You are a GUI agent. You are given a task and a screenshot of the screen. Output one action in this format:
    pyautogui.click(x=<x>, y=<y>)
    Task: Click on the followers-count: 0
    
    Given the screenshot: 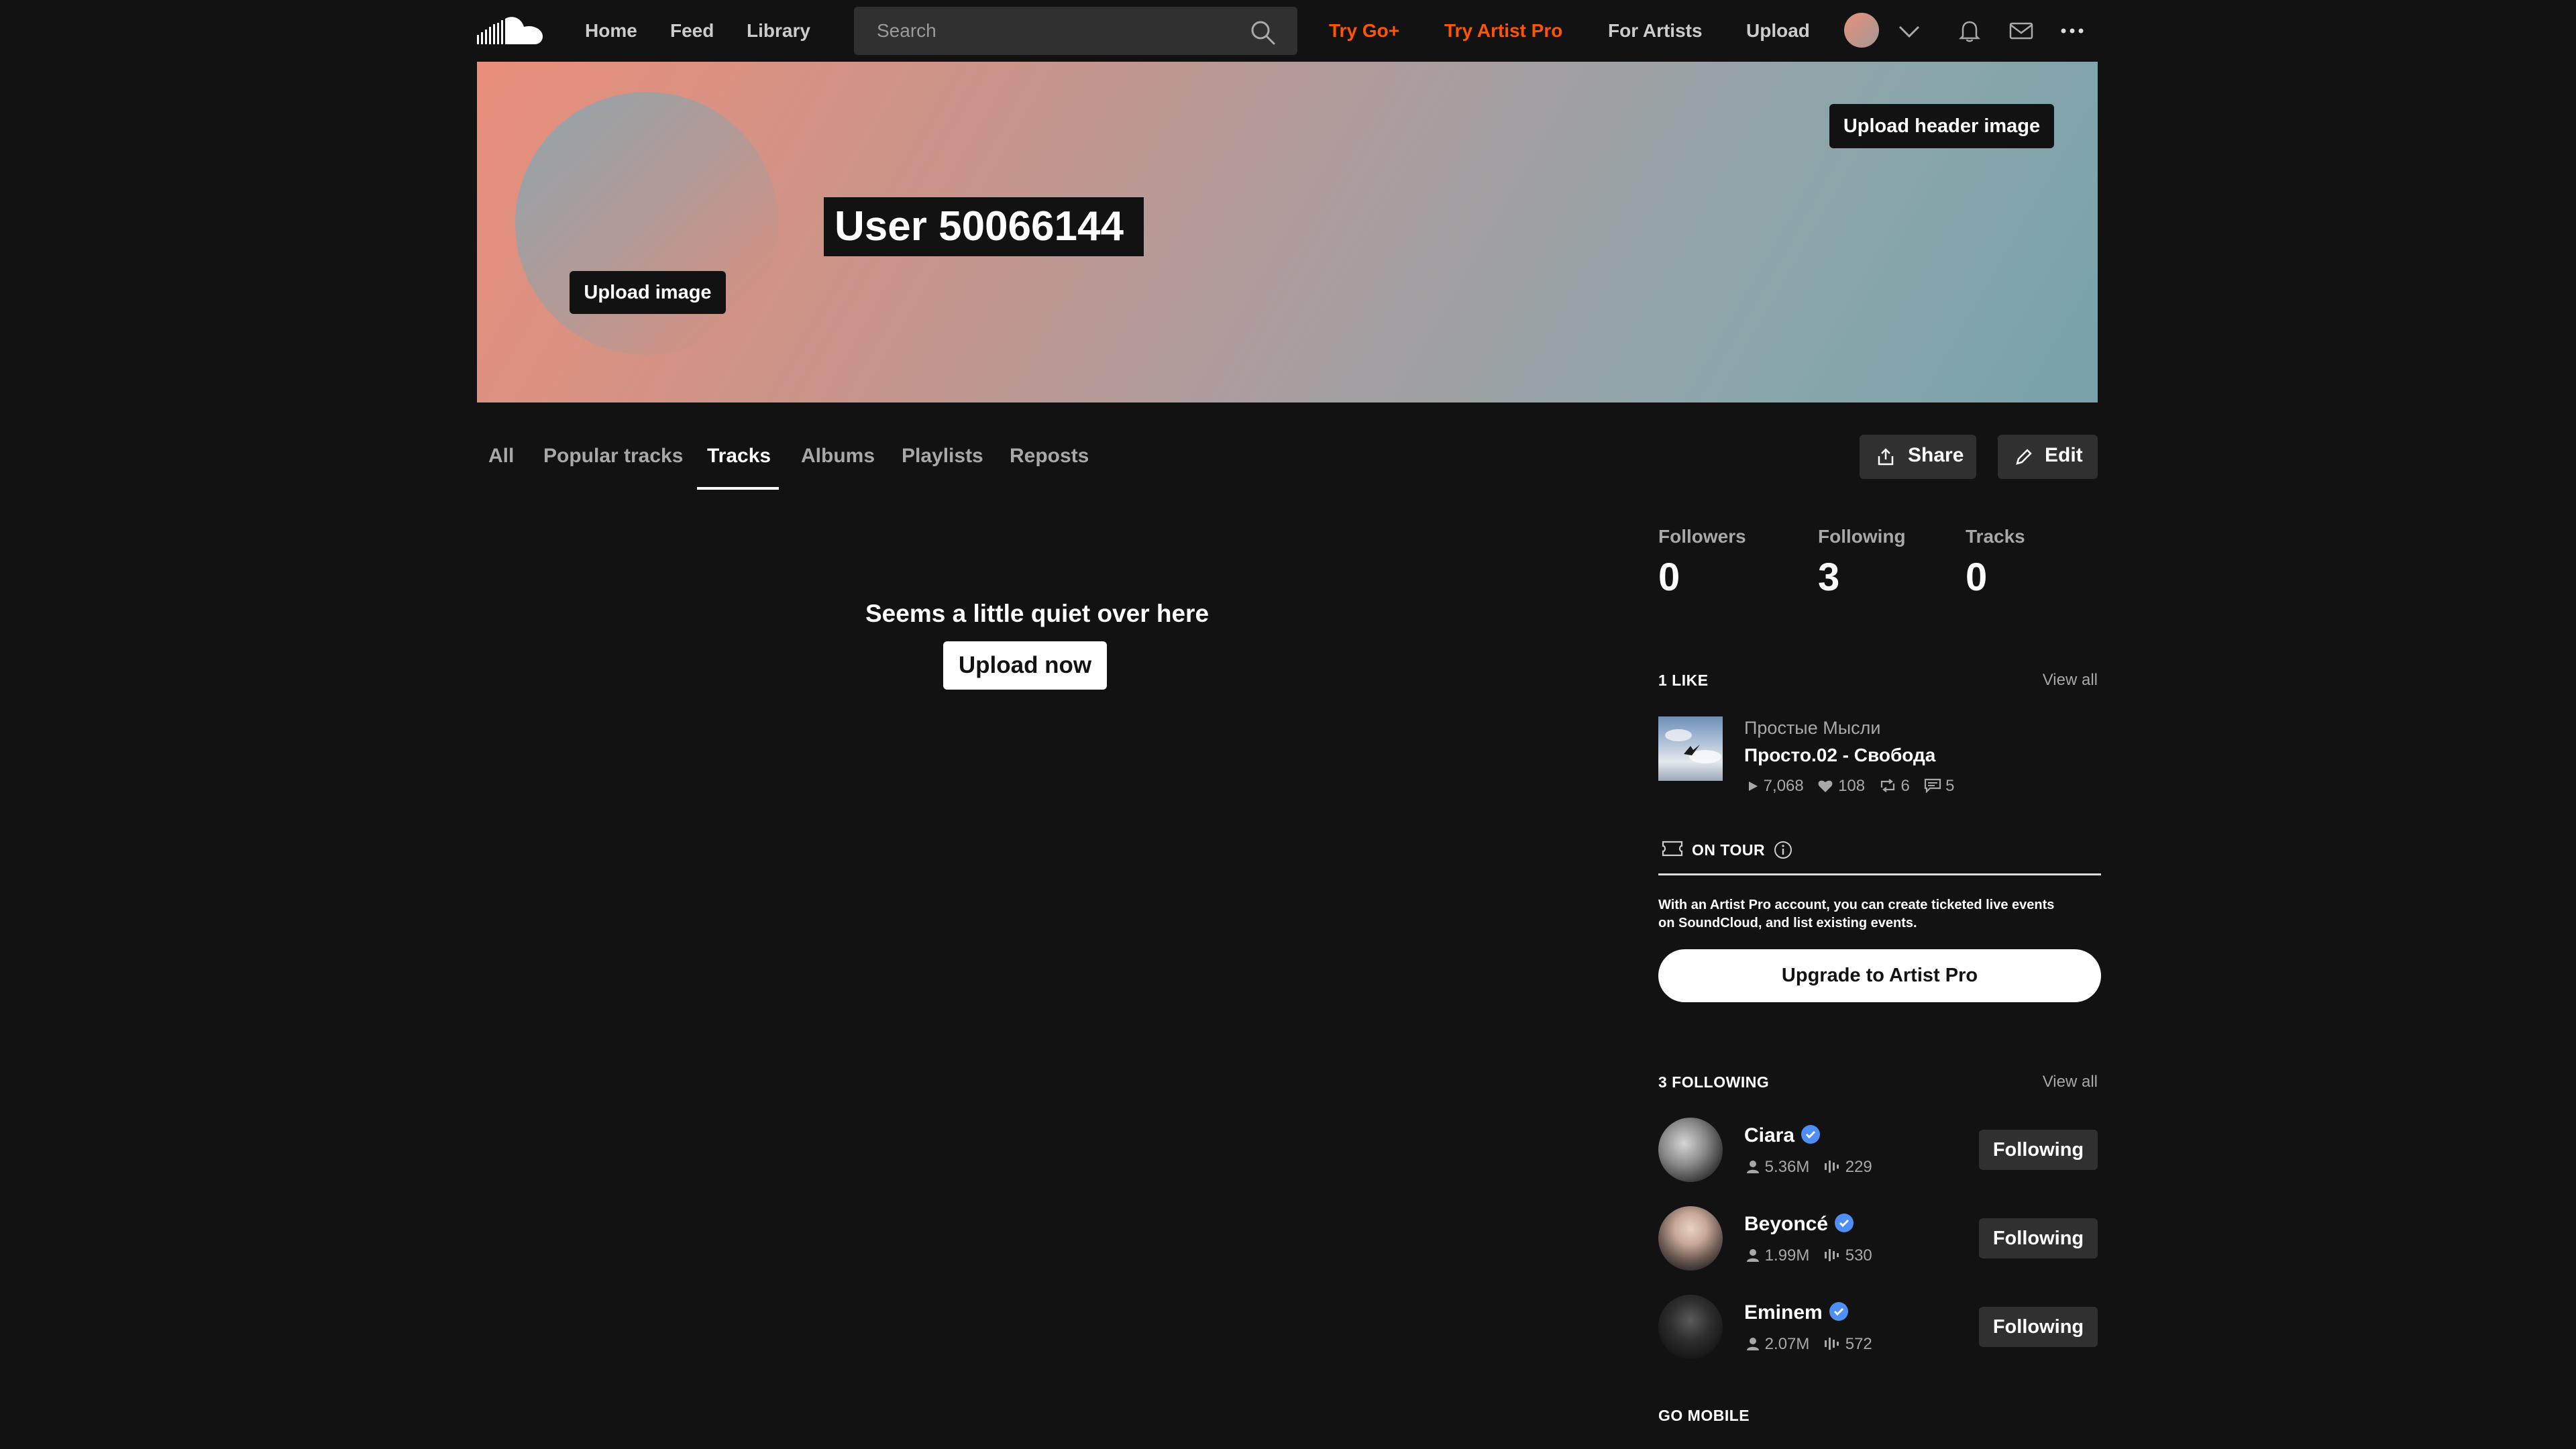 What is the action you would take?
    pyautogui.click(x=1669, y=577)
    